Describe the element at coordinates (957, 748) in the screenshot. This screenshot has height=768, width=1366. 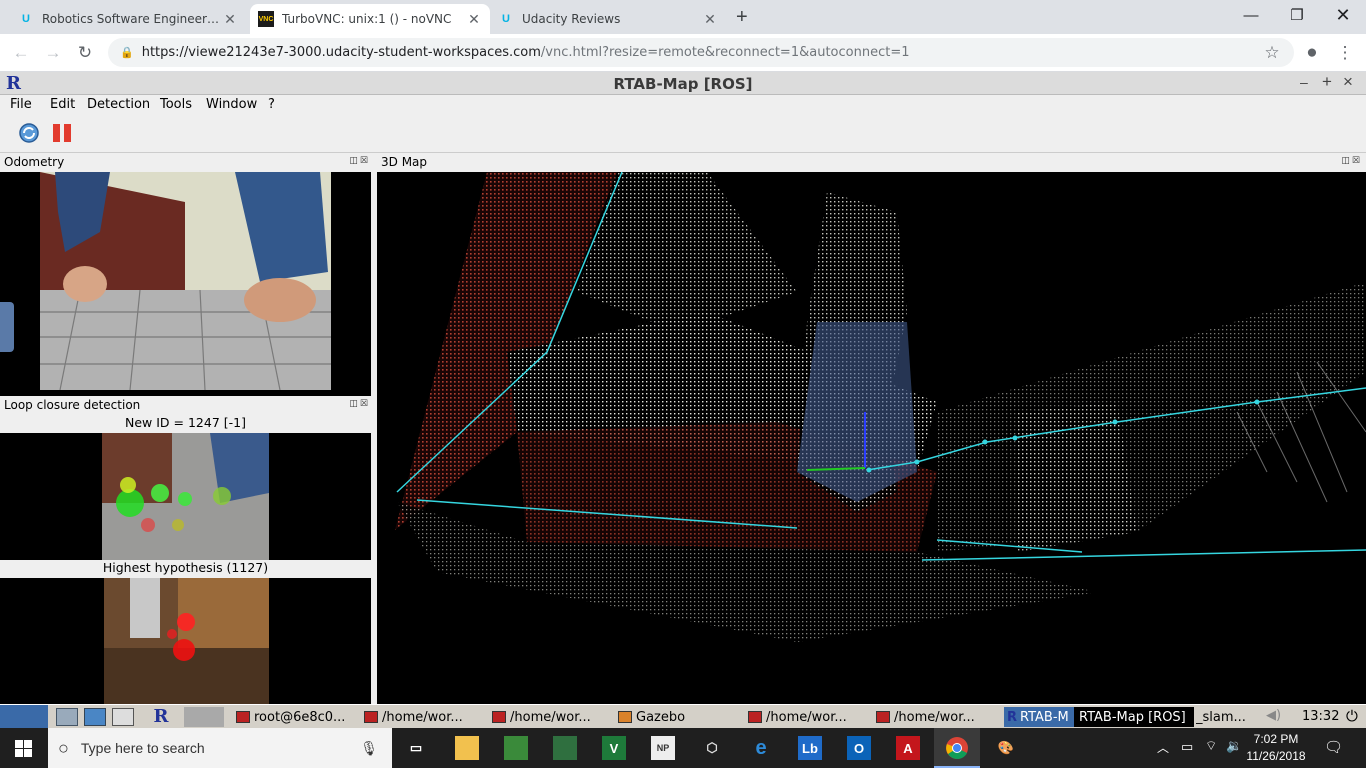
I see `chrome-icon` at that location.